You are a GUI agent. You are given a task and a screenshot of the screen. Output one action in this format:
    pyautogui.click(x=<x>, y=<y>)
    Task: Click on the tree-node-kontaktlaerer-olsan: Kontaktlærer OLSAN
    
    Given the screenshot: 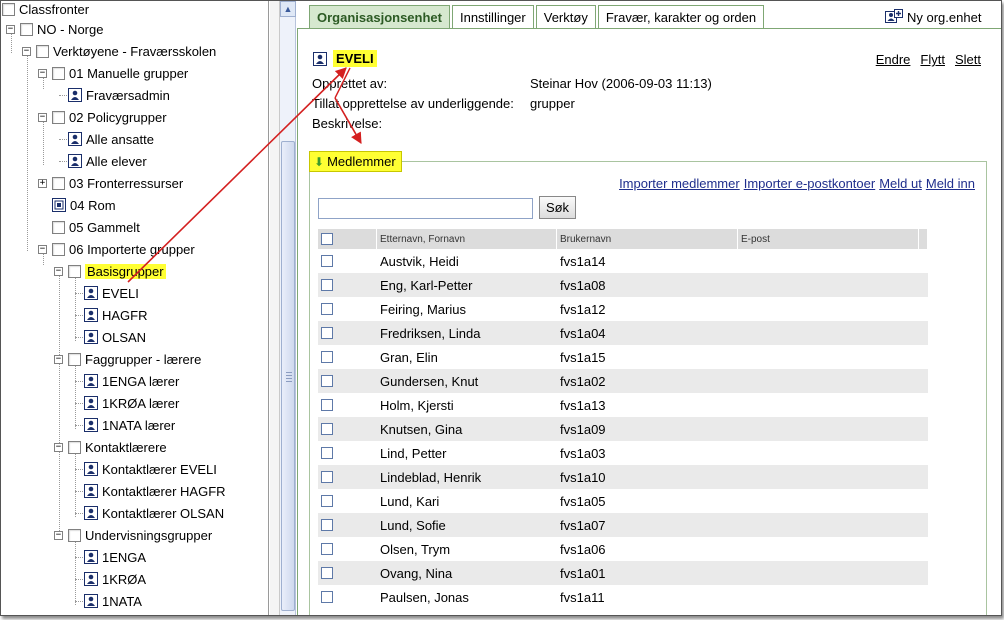 What is the action you would take?
    pyautogui.click(x=154, y=513)
    